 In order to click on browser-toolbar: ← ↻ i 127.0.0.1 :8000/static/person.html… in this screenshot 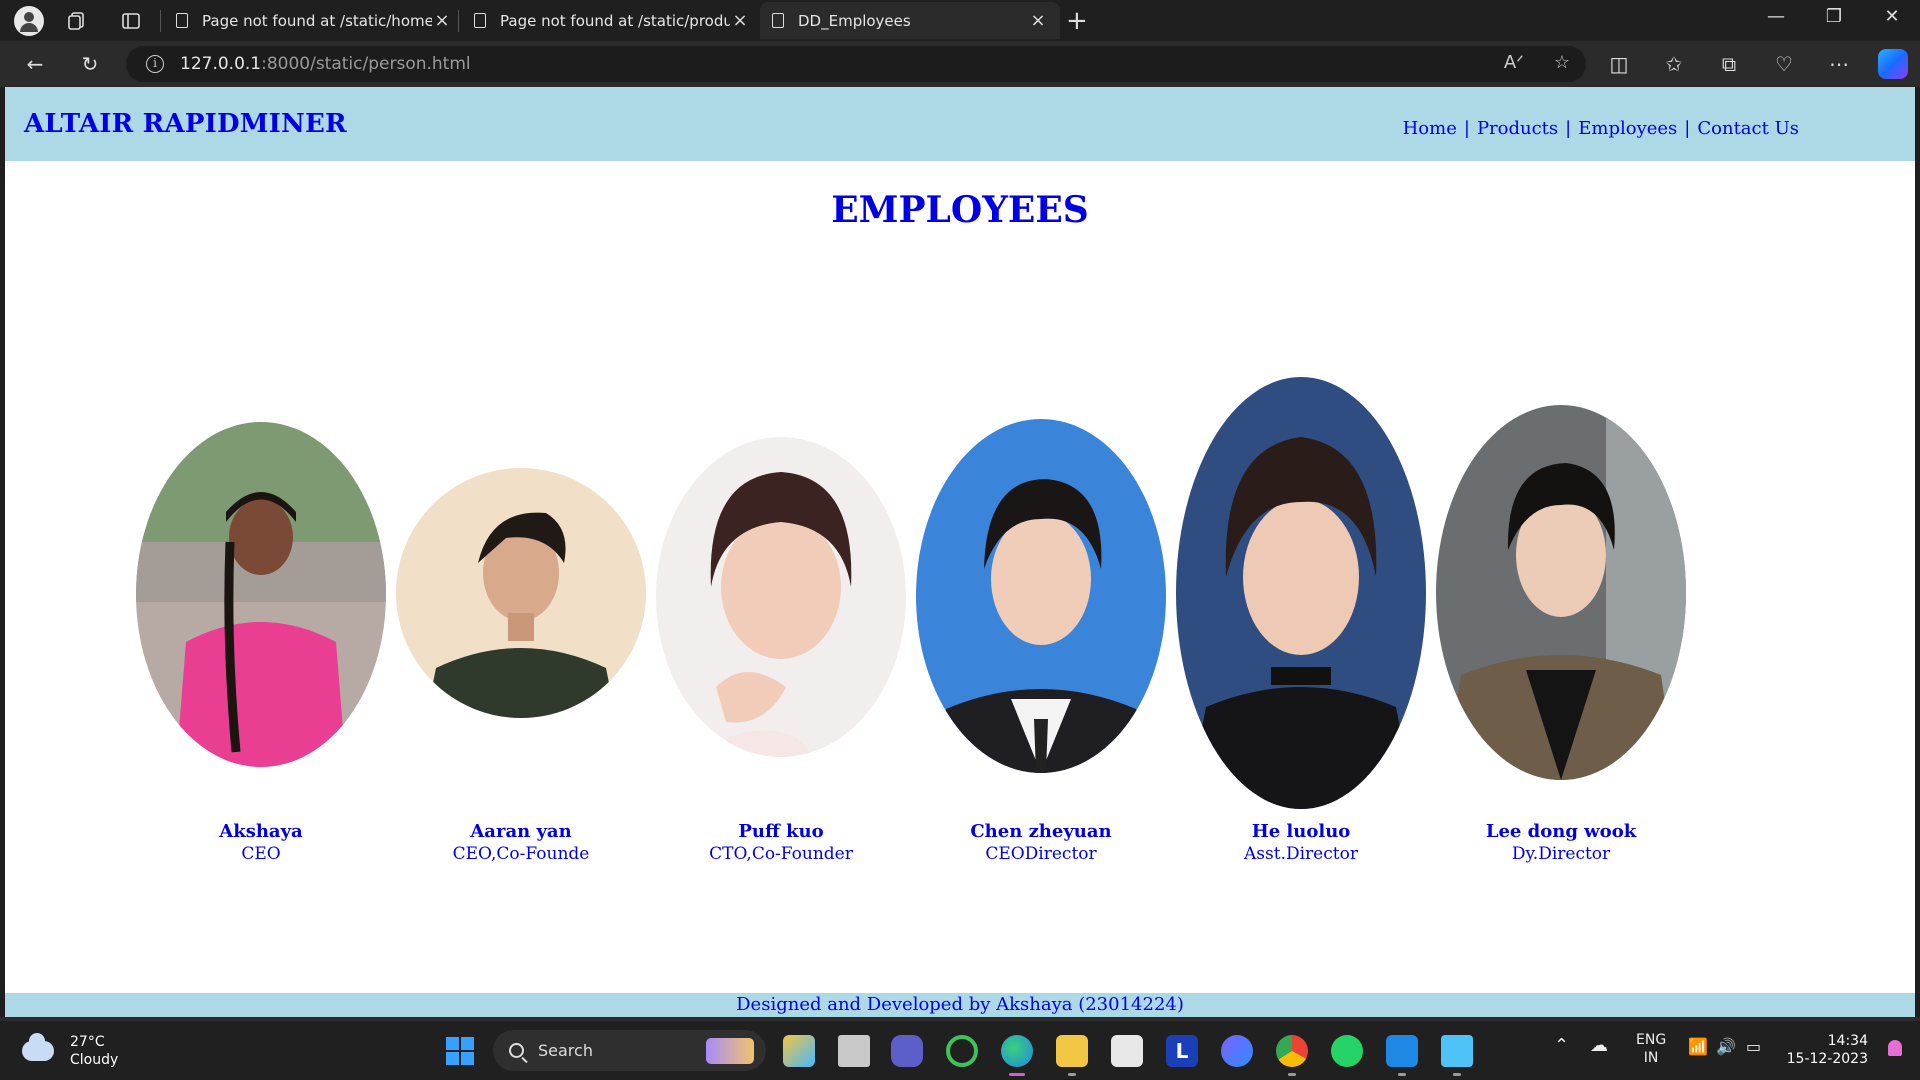, I will do `click(960, 64)`.